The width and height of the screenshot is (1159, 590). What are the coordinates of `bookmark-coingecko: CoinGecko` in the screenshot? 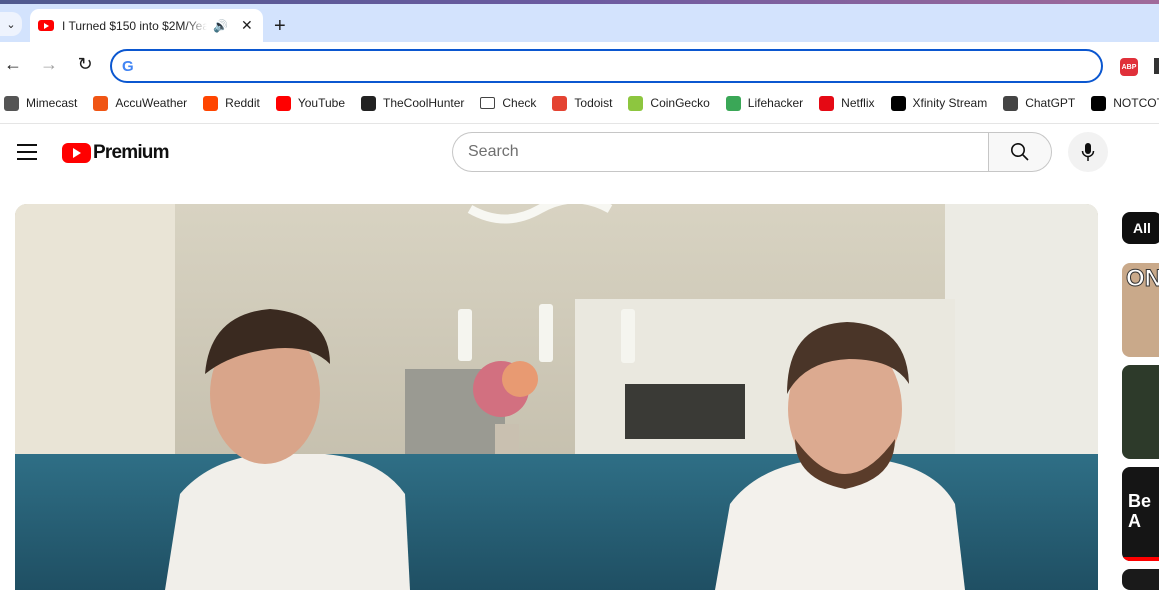 It's located at (669, 103).